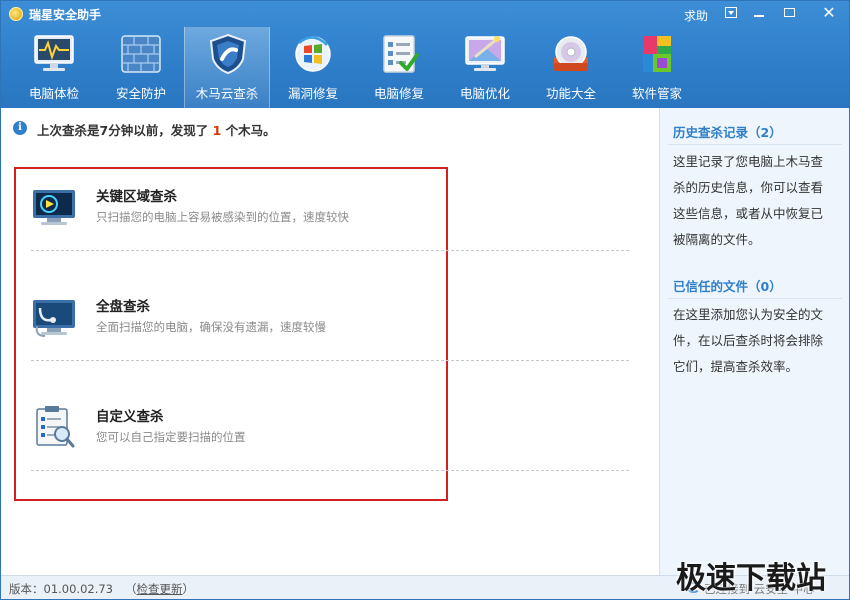 This screenshot has width=850, height=600. What do you see at coordinates (54, 207) in the screenshot?
I see `quick-scan-monitor-icon` at bounding box center [54, 207].